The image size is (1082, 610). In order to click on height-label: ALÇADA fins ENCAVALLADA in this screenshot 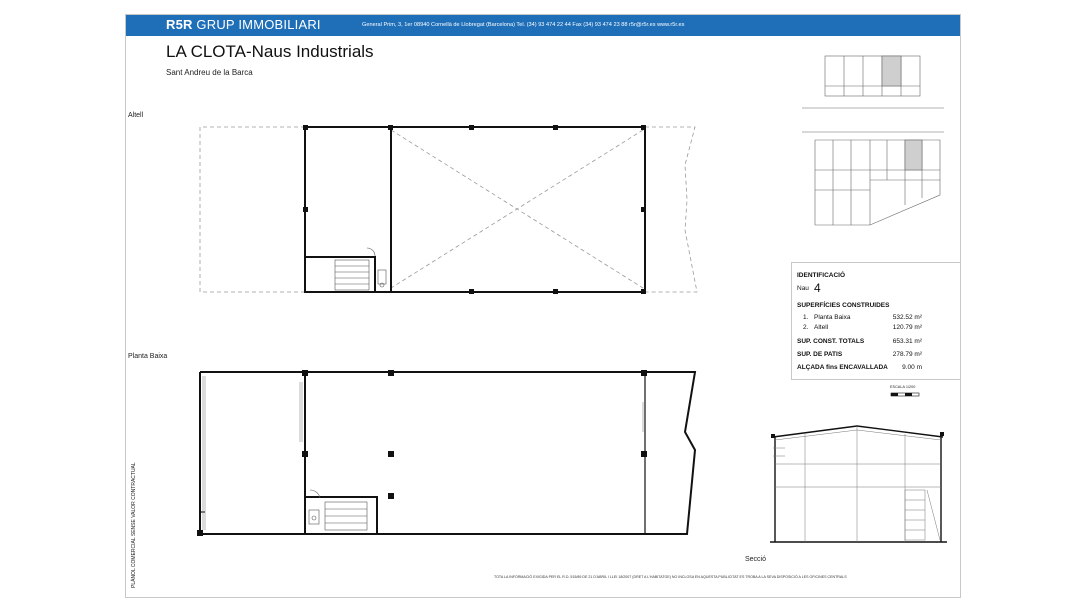, I will do `click(842, 367)`.